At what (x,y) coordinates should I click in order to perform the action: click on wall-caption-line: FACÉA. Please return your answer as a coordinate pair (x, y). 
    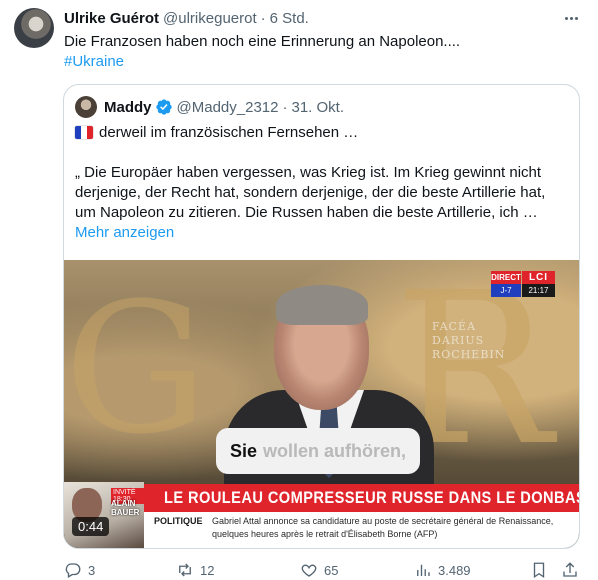
    Looking at the image, I should click on (454, 326).